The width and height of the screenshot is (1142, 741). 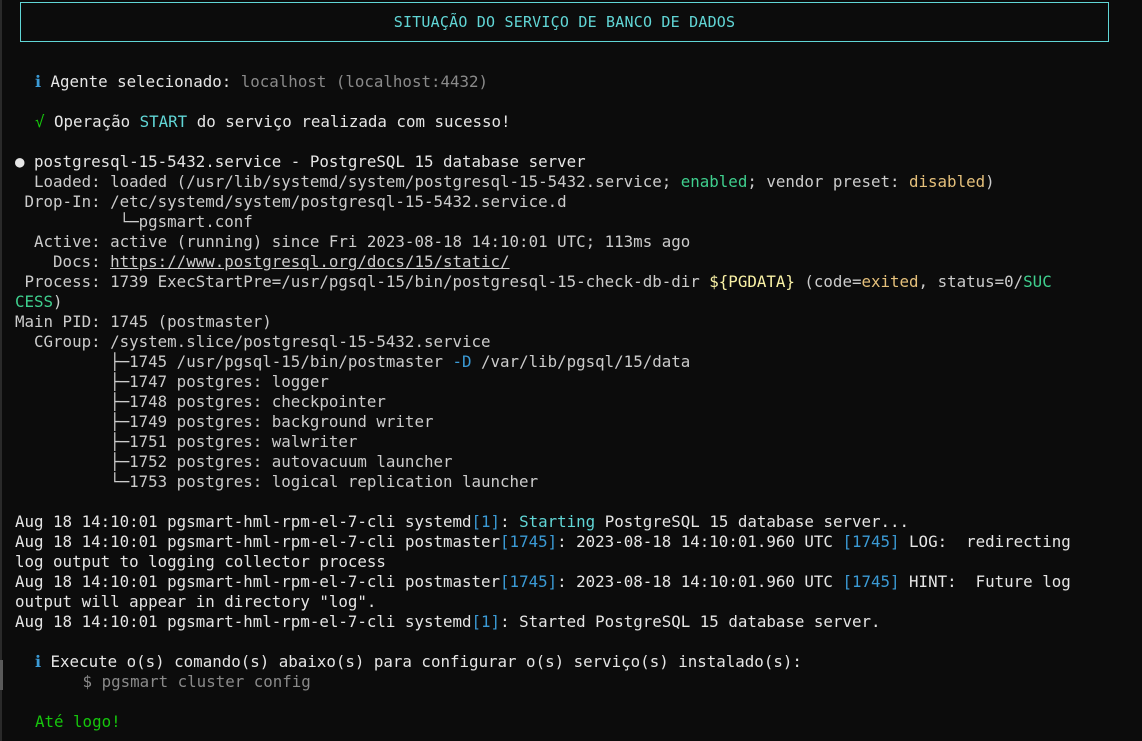 I want to click on docs-label: Docs:, so click(x=63, y=261).